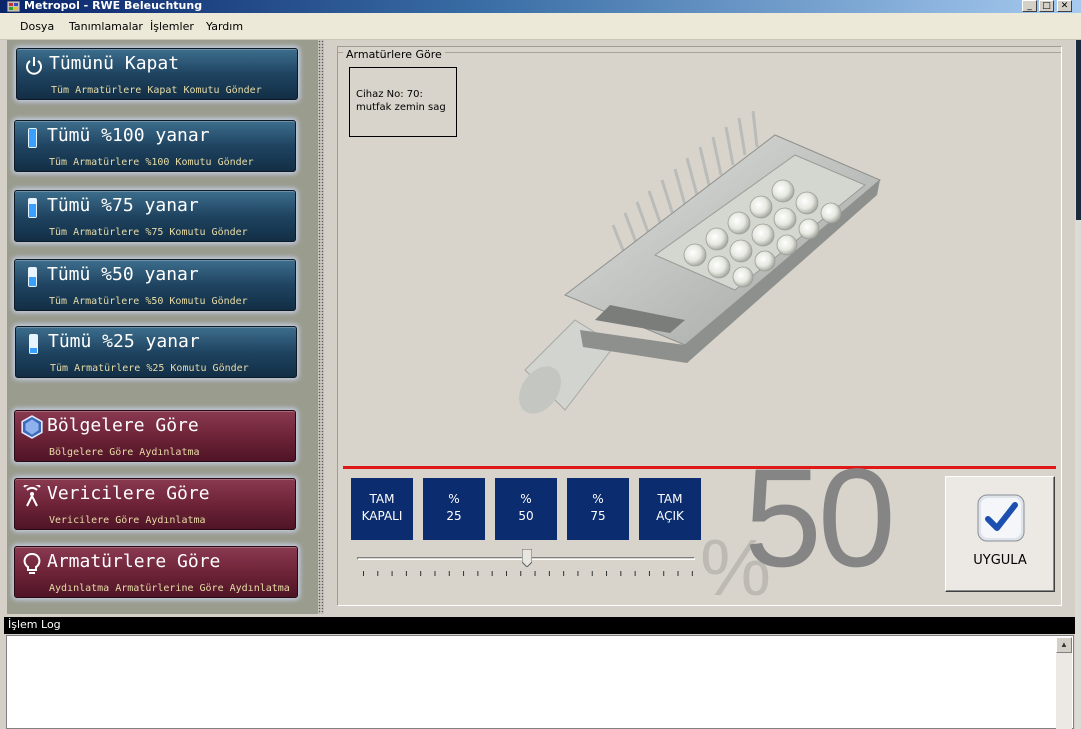 The width and height of the screenshot is (1081, 729). I want to click on level-50-line1: %, so click(526, 499).